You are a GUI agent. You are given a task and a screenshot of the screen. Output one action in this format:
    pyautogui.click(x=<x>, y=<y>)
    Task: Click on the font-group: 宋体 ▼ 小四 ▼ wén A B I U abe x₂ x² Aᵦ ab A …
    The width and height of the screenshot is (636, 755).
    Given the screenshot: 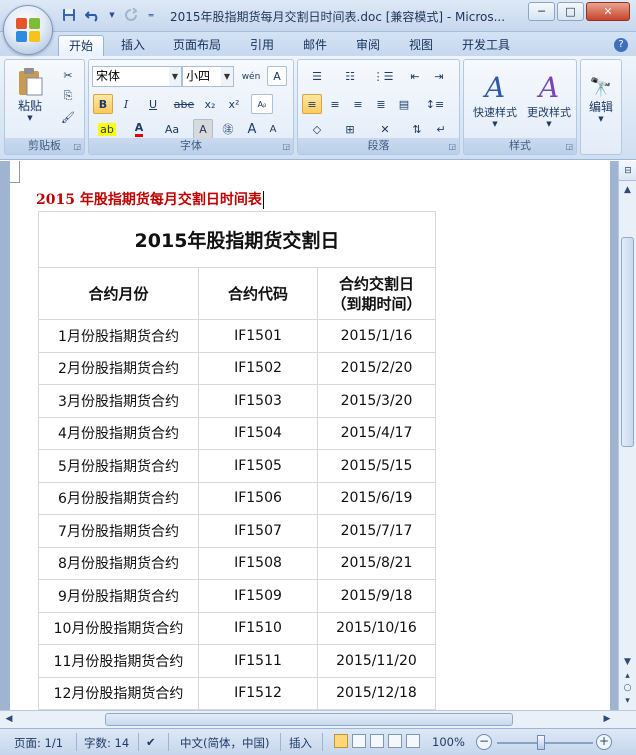 What is the action you would take?
    pyautogui.click(x=191, y=107)
    